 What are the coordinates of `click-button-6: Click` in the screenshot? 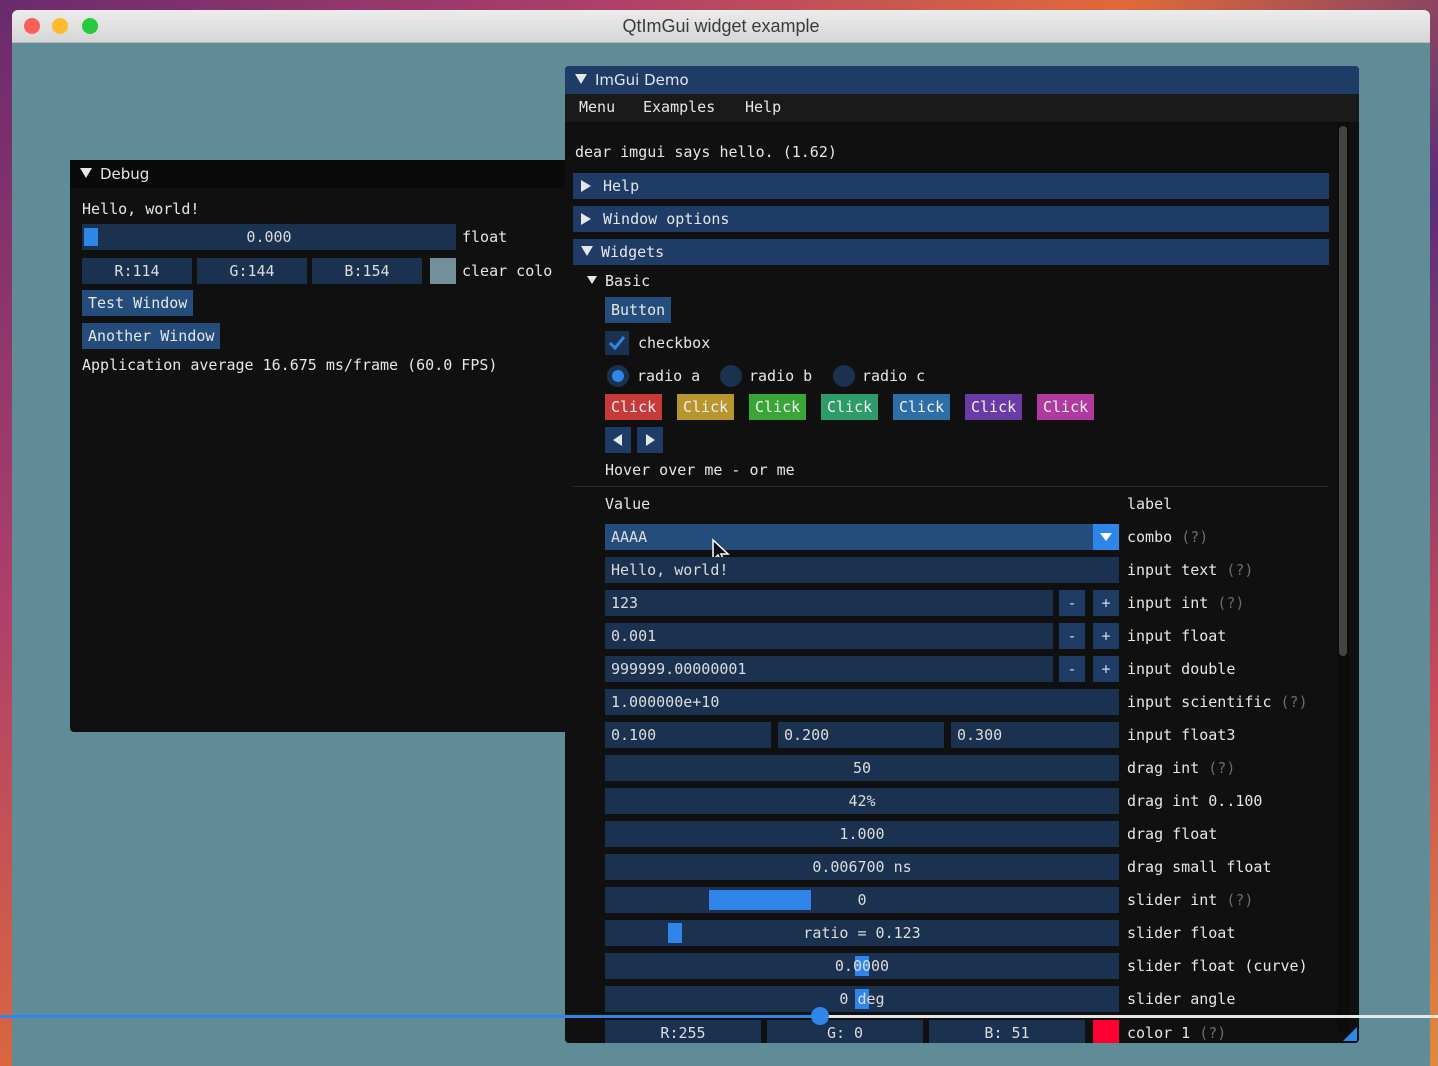 It's located at (994, 407).